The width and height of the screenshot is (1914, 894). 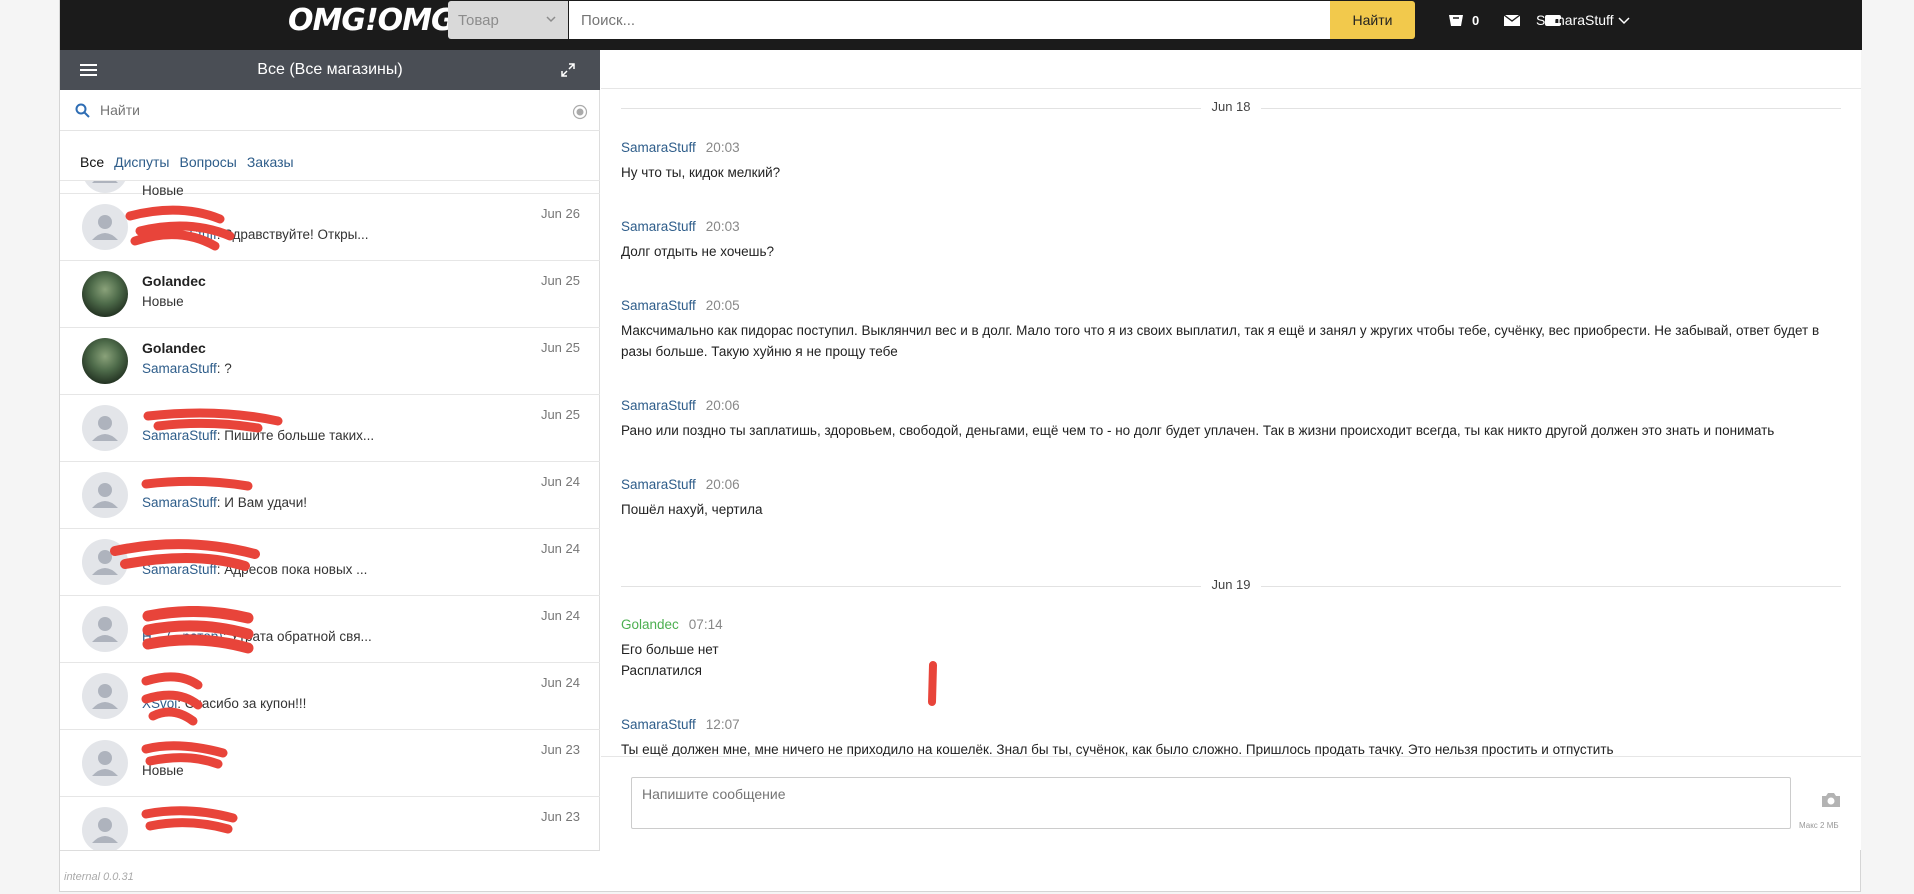 What do you see at coordinates (670, 660) in the screenshot?
I see `message-text: Его больше нет Расплатился` at bounding box center [670, 660].